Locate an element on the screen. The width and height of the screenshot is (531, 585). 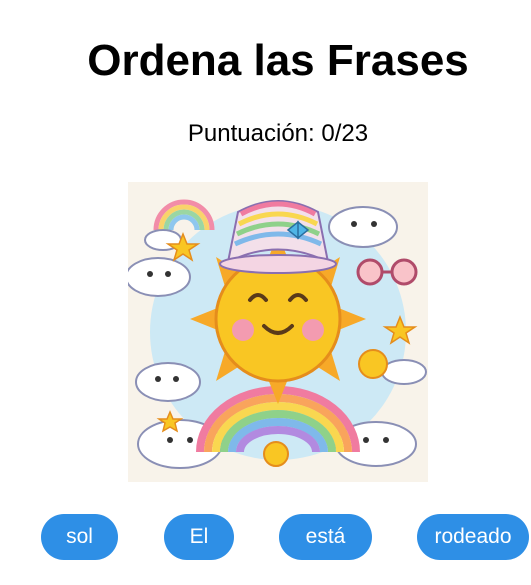
game-title: Ordena las Frases is located at coordinates (278, 60).